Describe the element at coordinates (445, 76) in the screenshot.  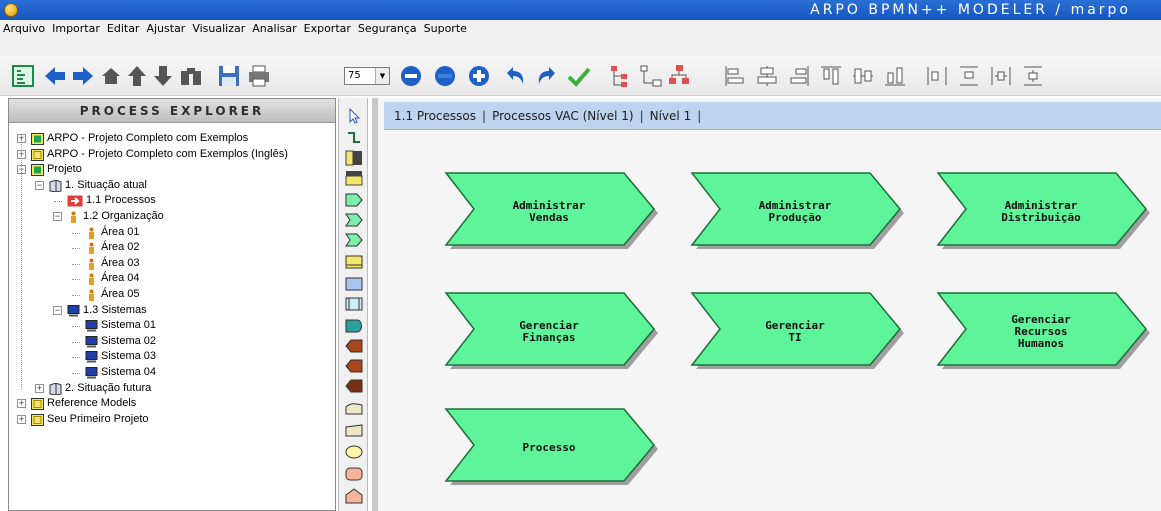
I see `zoom-fit-icon` at that location.